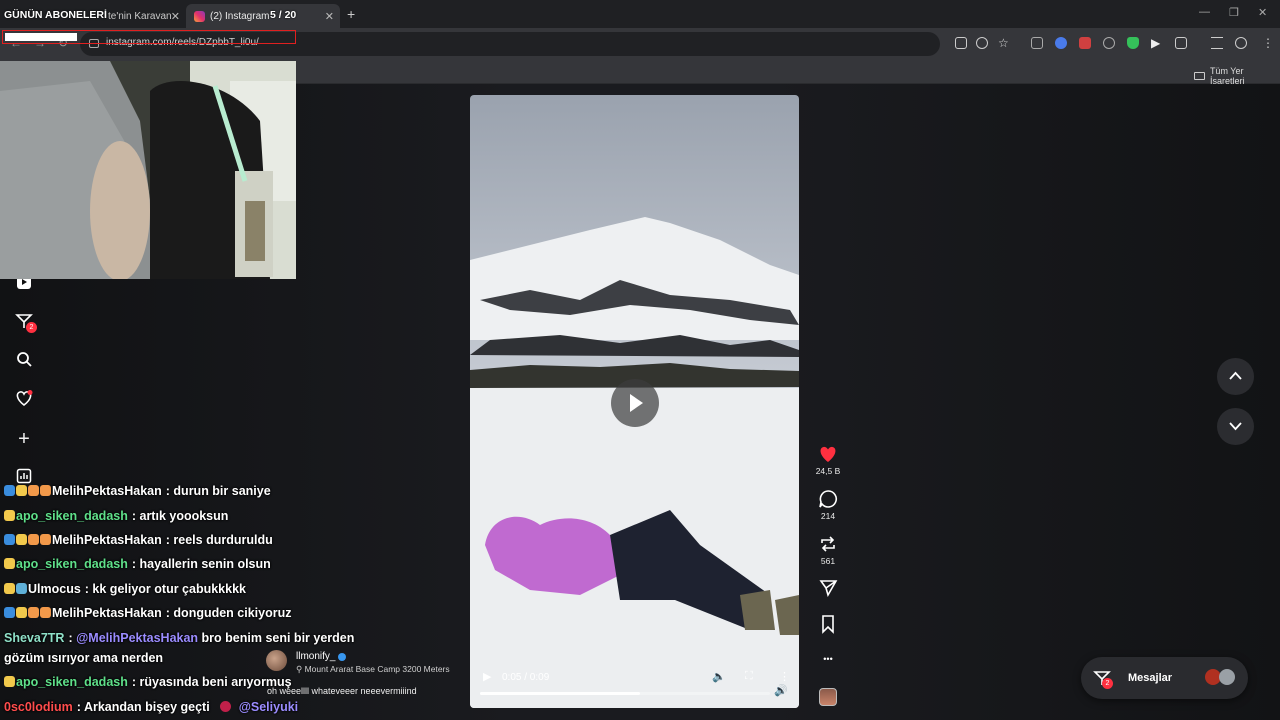 This screenshot has width=1280, height=720. I want to click on stream-overlay-counter: 5 / 20, so click(283, 15).